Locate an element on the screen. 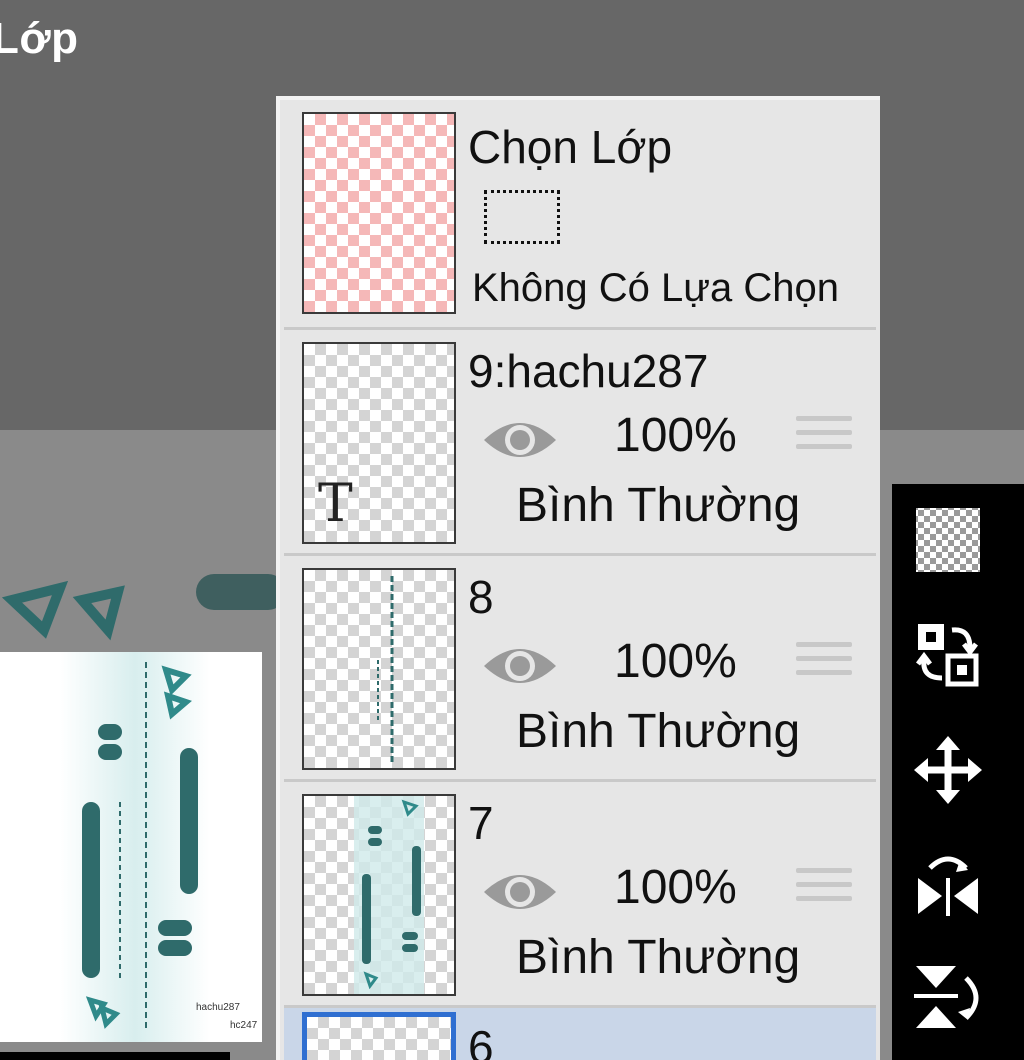 The width and height of the screenshot is (1024, 1060). preview-artwork is located at coordinates (135, 847).